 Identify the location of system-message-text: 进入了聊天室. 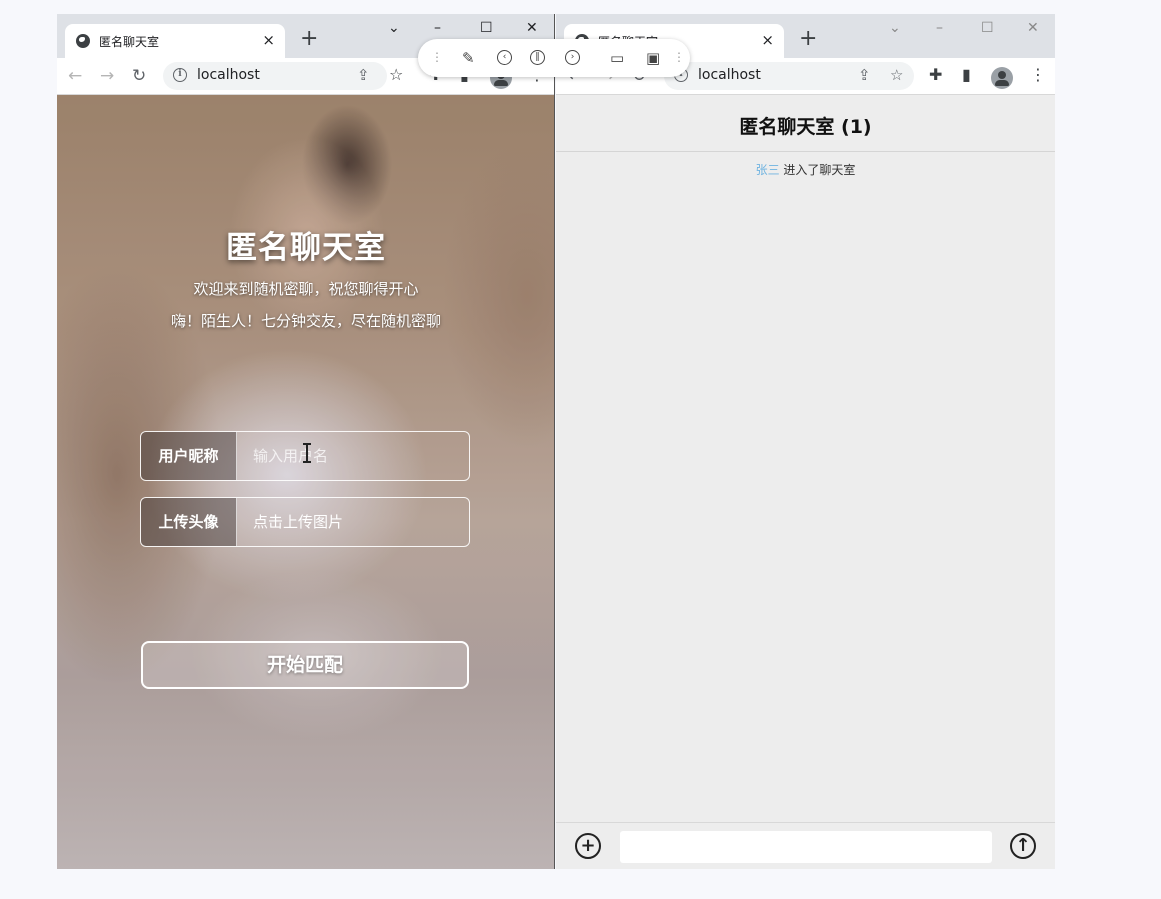
(817, 170).